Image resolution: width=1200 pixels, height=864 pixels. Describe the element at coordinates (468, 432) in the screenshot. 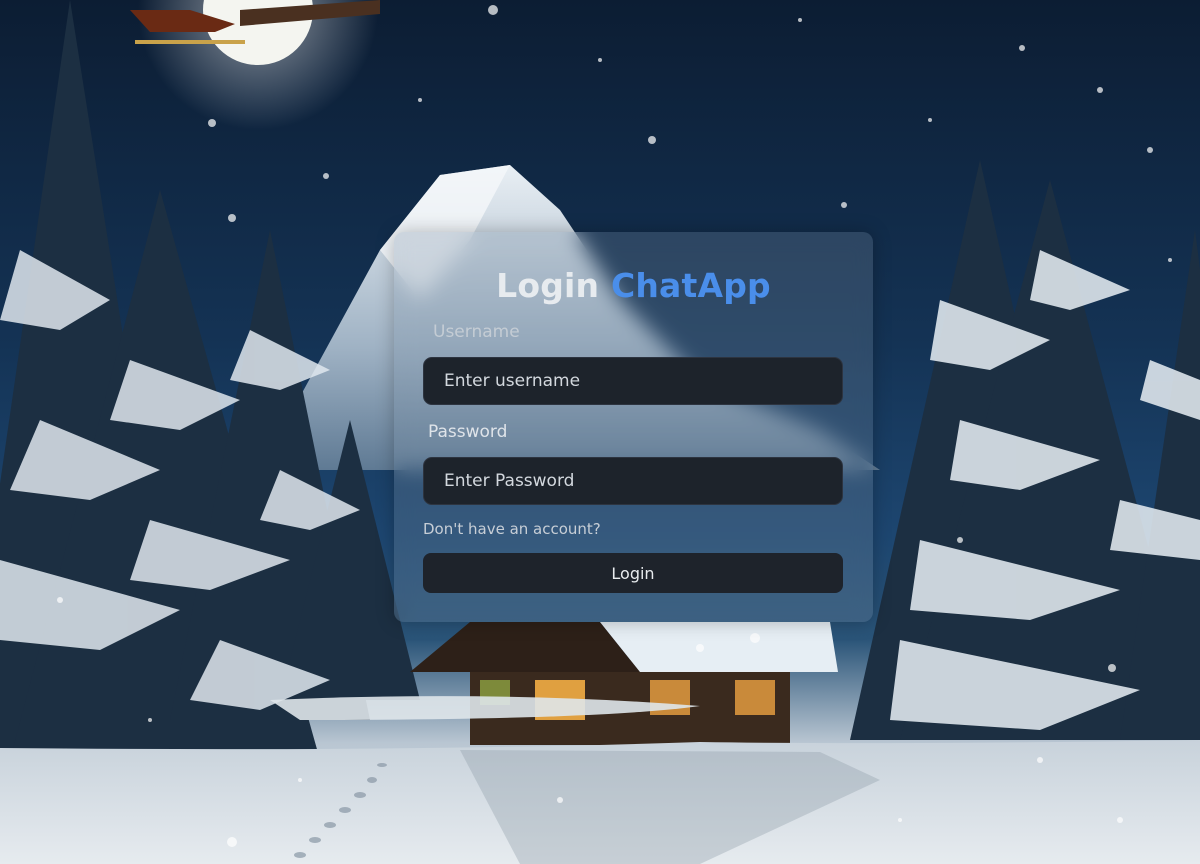

I see `password-label: Password` at that location.